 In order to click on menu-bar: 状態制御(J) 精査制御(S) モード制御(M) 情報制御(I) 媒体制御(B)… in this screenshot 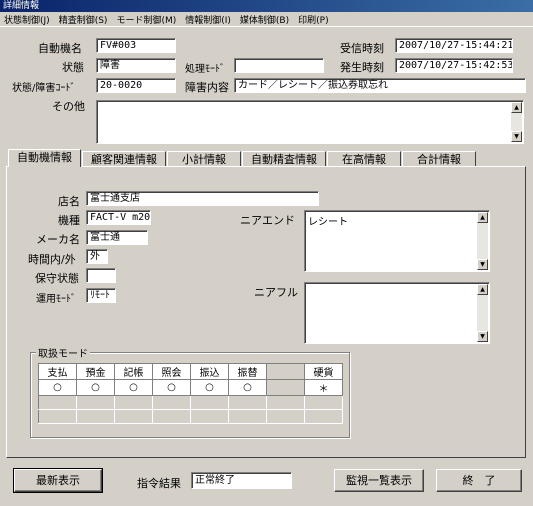, I will do `click(266, 19)`.